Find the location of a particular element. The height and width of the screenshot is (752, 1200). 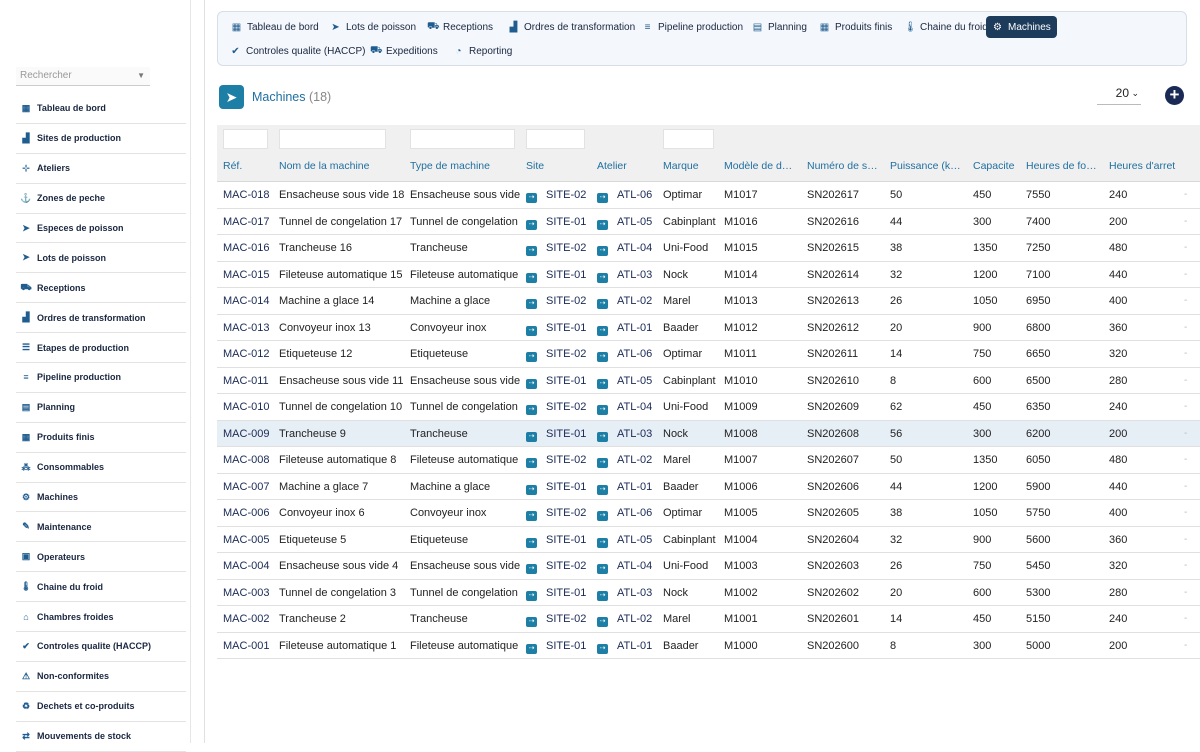

nav-item-pipeline-production: ≡ Pipeline production is located at coordinates (692, 27).